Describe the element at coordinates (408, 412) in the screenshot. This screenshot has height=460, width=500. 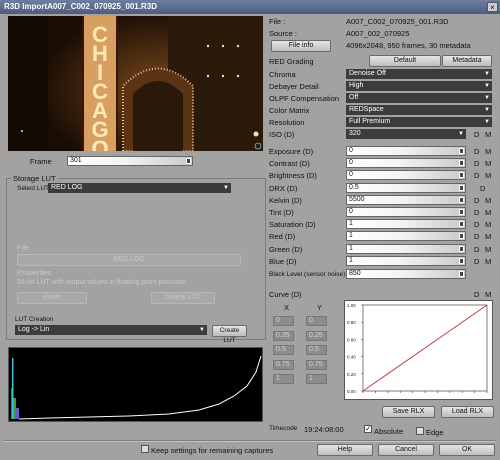
I see `save-rlx-button: Save RLX` at that location.